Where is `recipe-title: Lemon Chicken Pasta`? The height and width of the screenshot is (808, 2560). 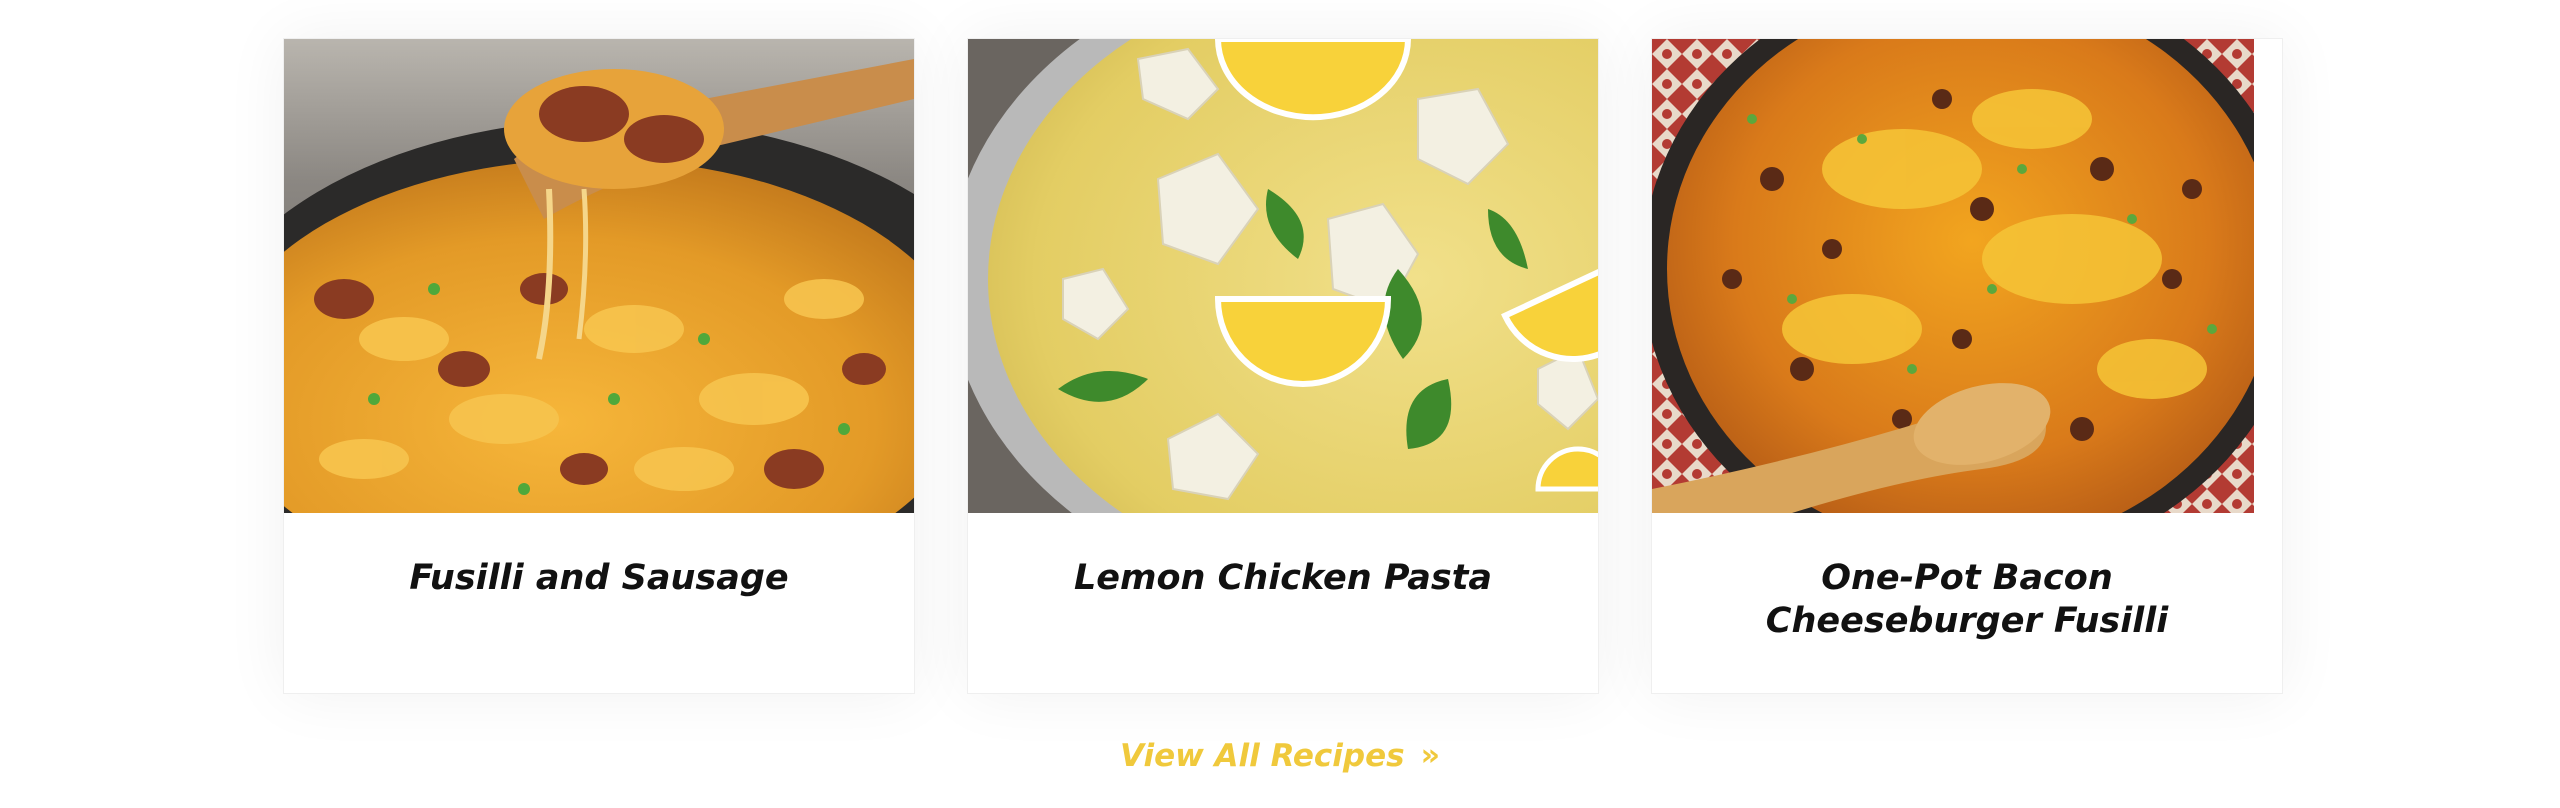
recipe-title: Lemon Chicken Pasta is located at coordinates (1283, 578).